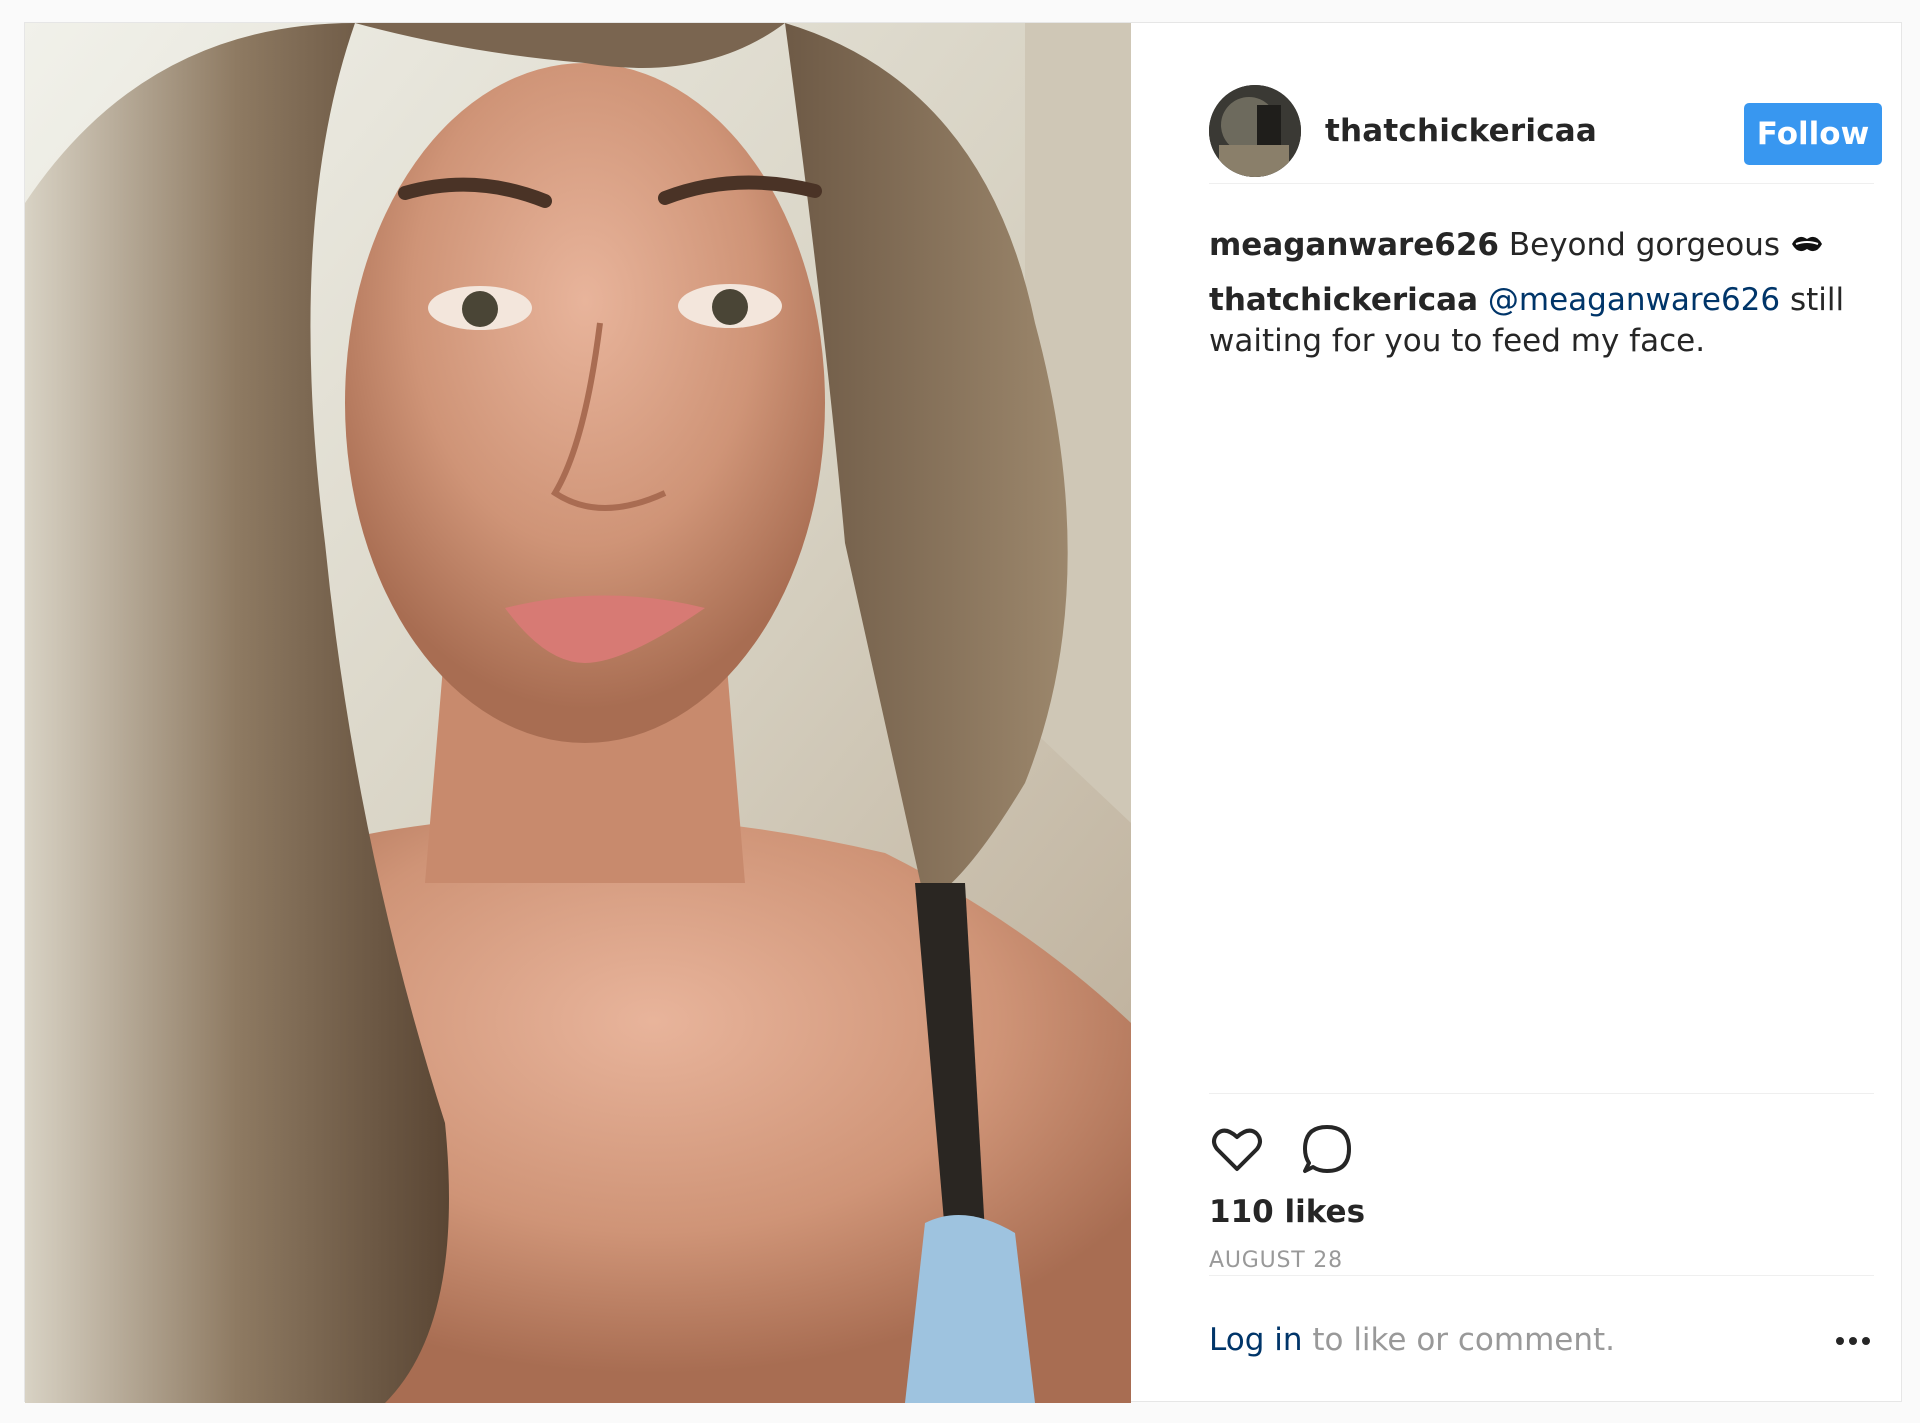 This screenshot has height=1423, width=1920. What do you see at coordinates (1813, 134) in the screenshot?
I see `follow-button: Follow` at bounding box center [1813, 134].